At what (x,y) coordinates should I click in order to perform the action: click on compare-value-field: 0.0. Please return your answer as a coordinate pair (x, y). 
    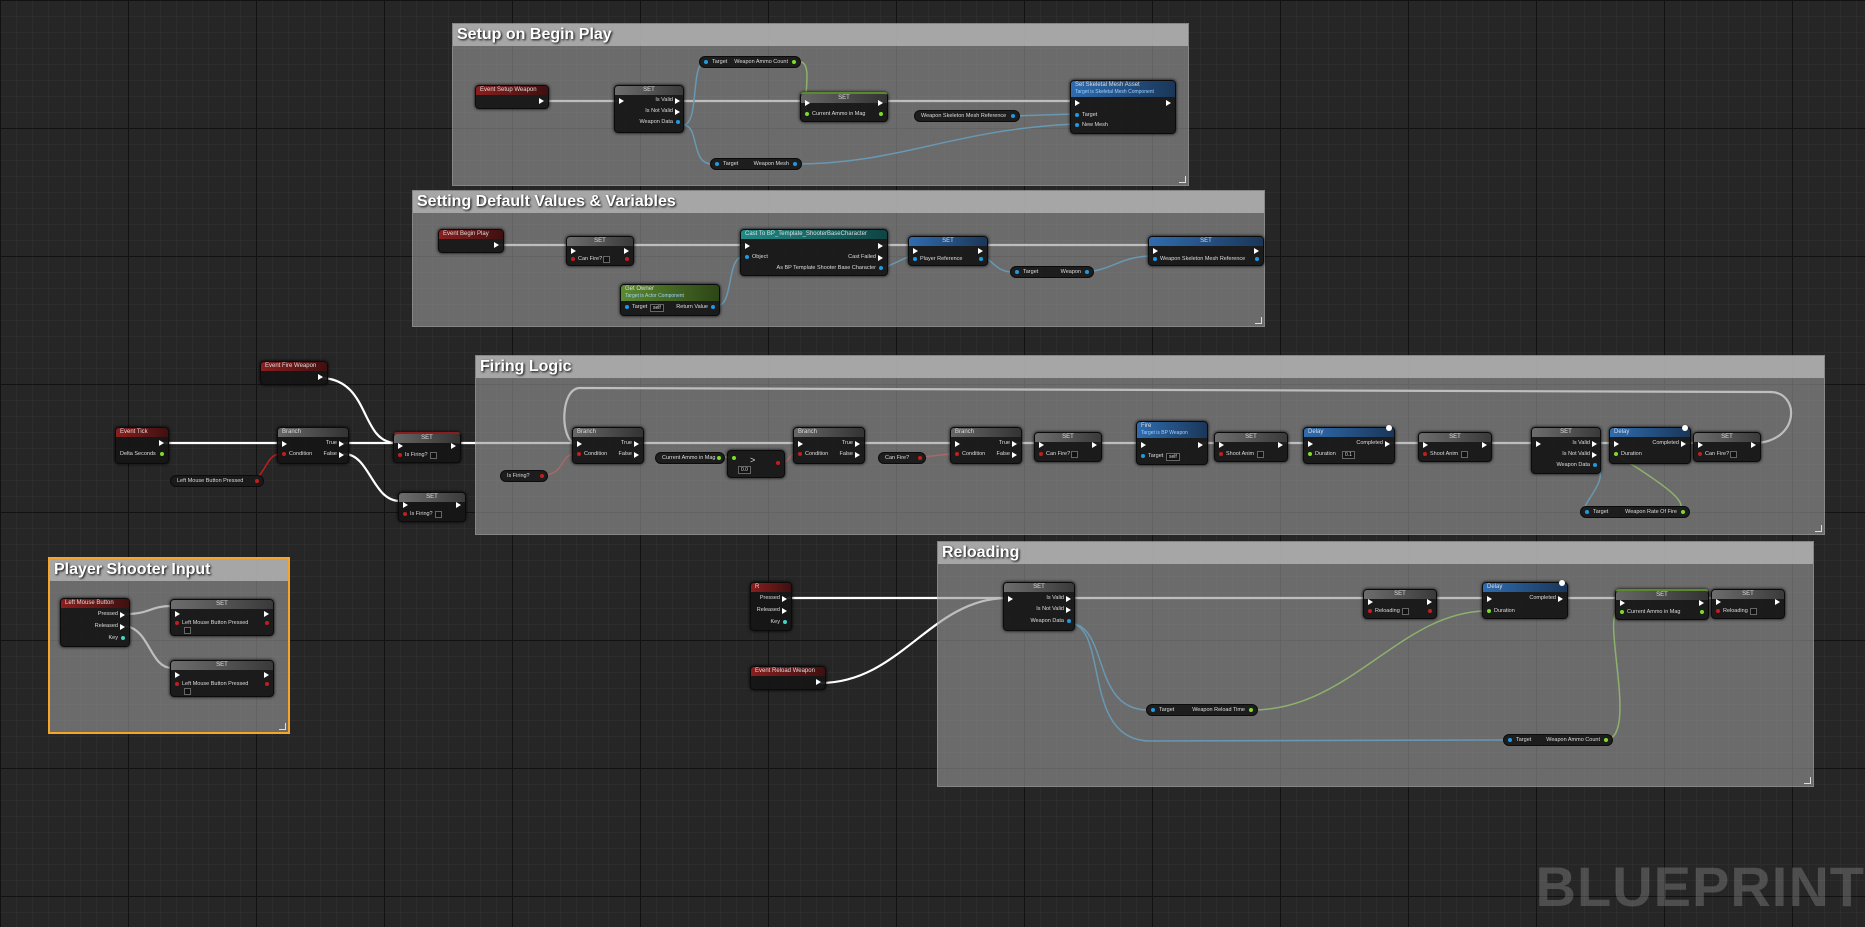
    Looking at the image, I should click on (744, 470).